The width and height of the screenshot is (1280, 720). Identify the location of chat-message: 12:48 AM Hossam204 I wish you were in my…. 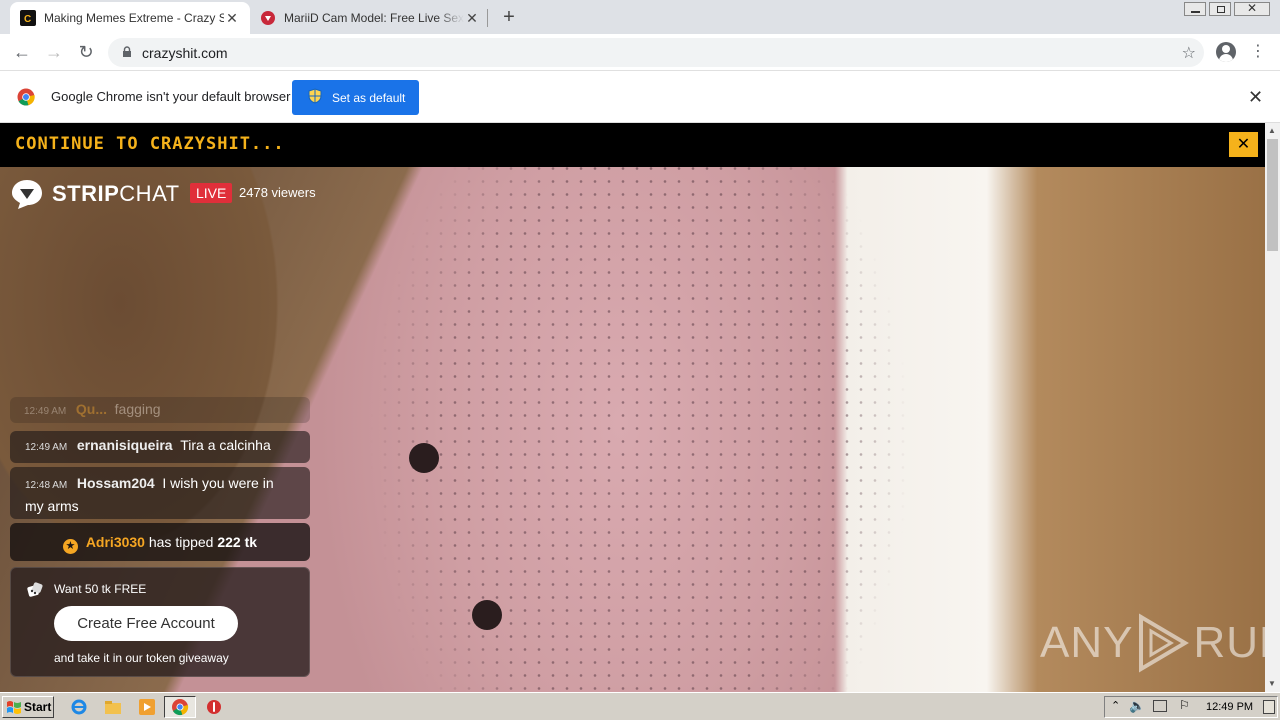
(160, 493).